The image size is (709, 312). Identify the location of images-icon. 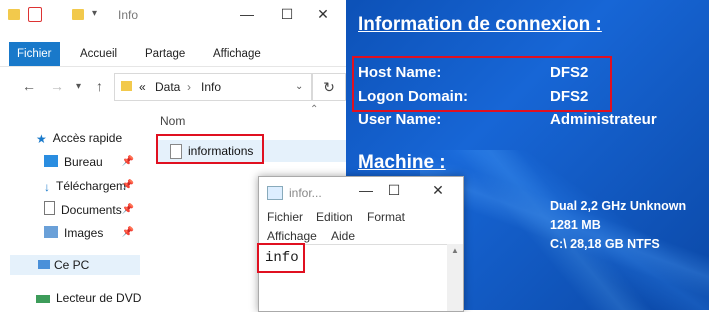
(51, 232).